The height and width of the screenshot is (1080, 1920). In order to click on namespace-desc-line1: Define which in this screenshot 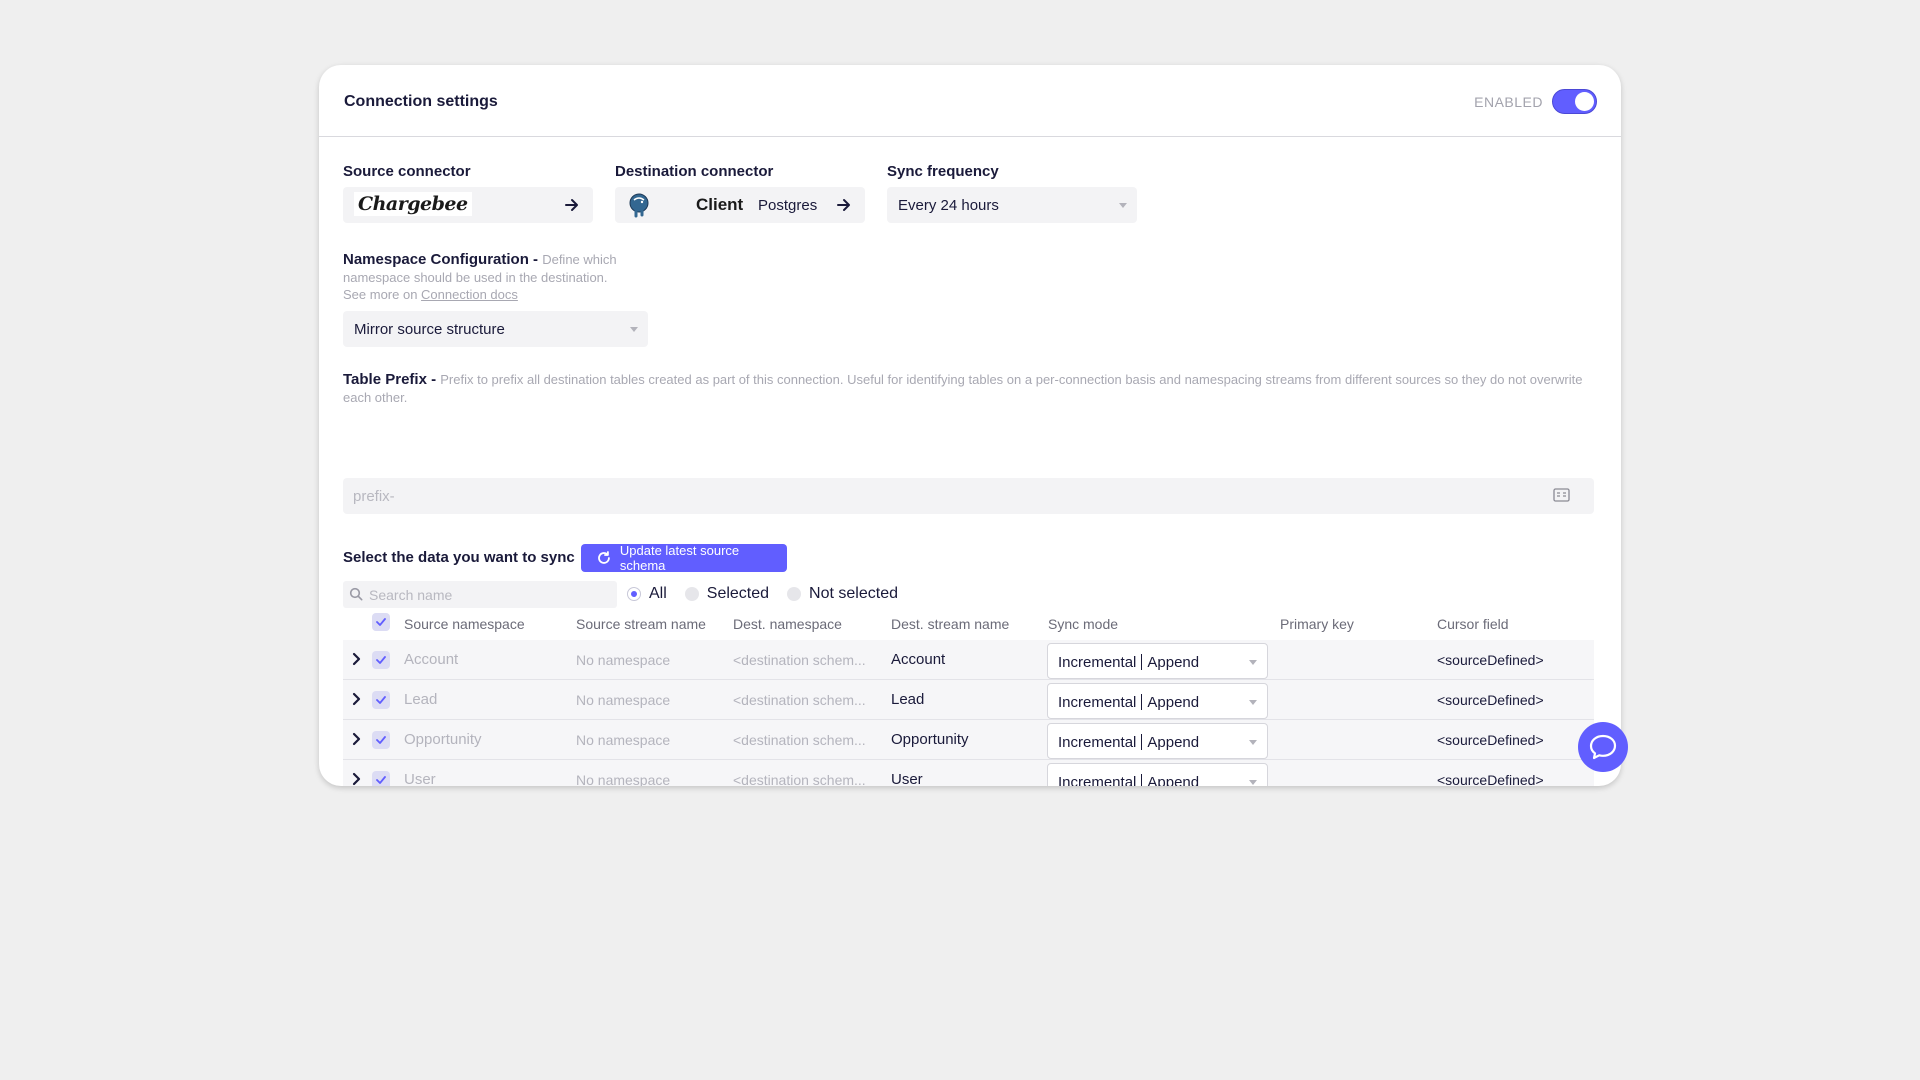, I will do `click(579, 259)`.